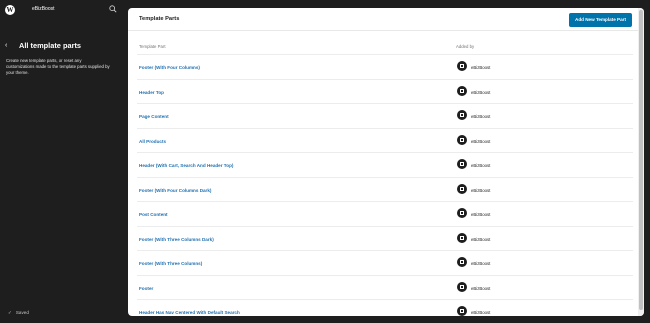 The image size is (650, 323). Describe the element at coordinates (10, 10) in the screenshot. I see `wordpress-logo-icon: W` at that location.